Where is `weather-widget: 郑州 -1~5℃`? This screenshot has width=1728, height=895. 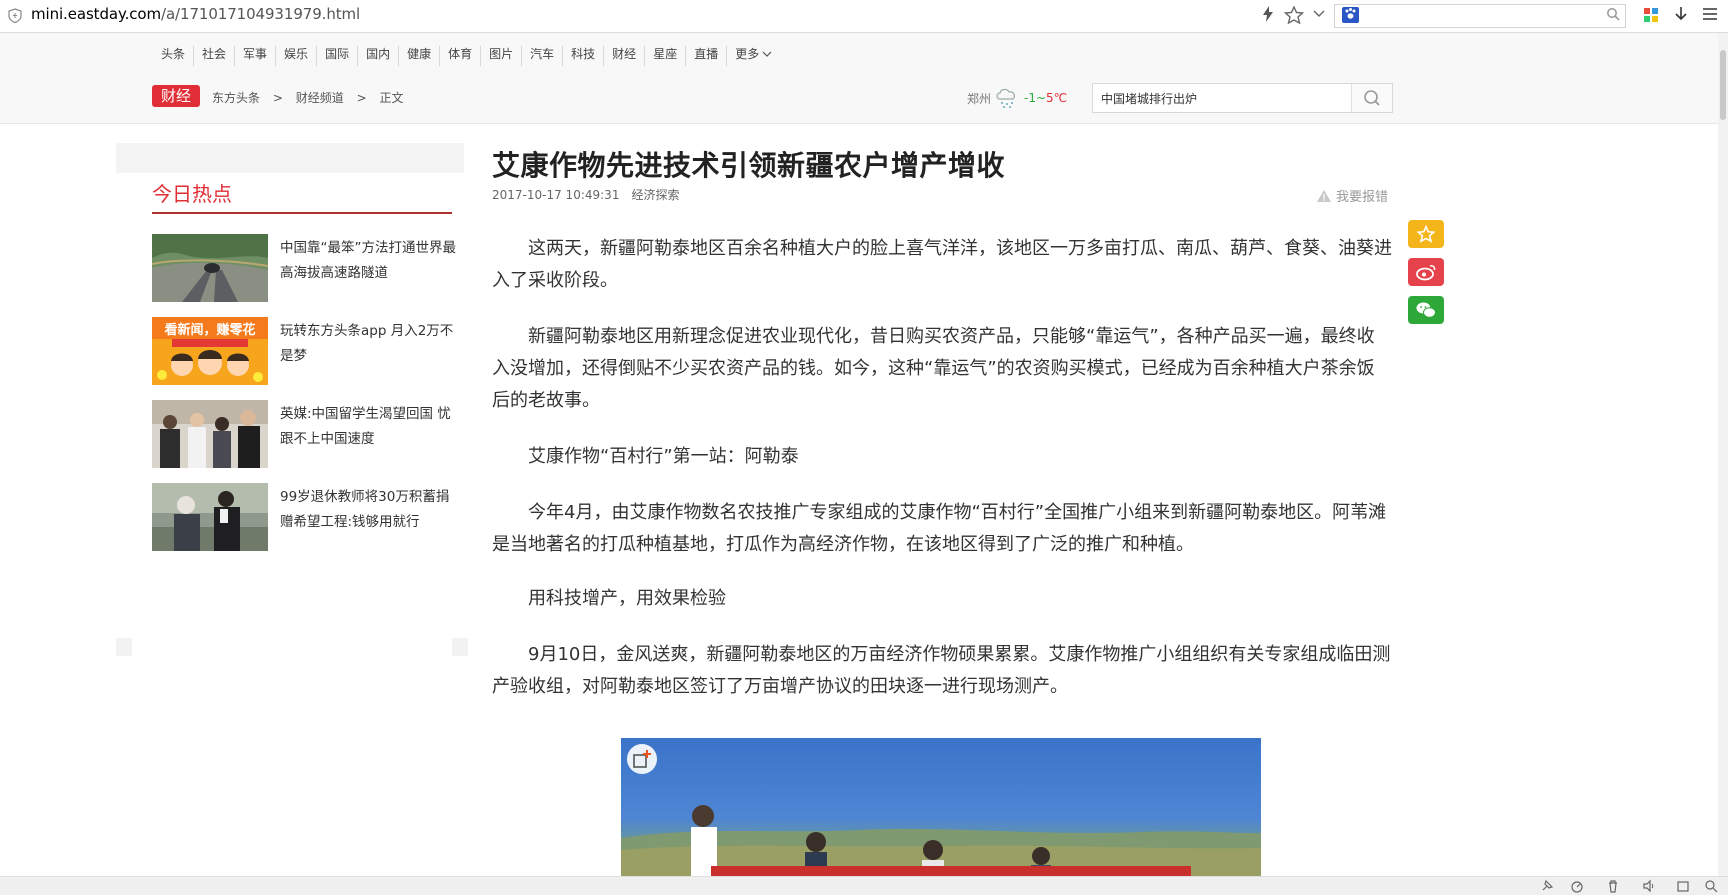 weather-widget: 郑州 -1~5℃ is located at coordinates (1017, 98).